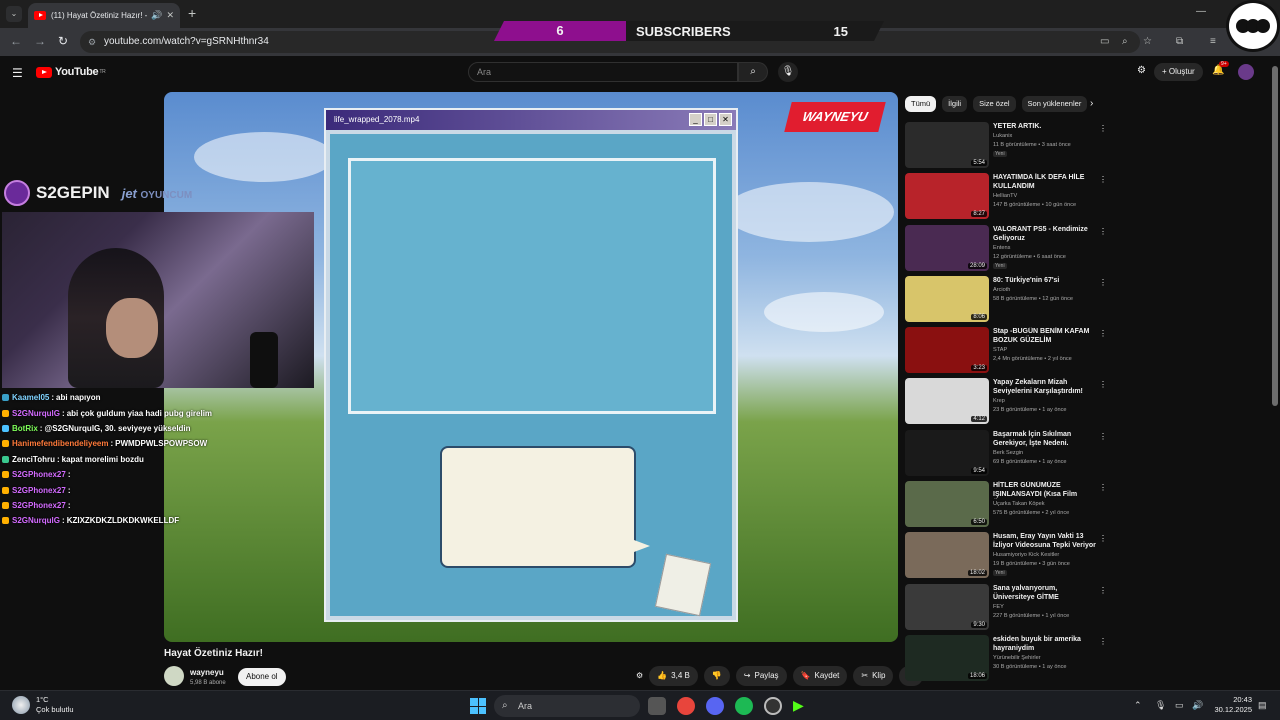 The height and width of the screenshot is (720, 1280). What do you see at coordinates (16, 41) in the screenshot?
I see `back-button: ←` at bounding box center [16, 41].